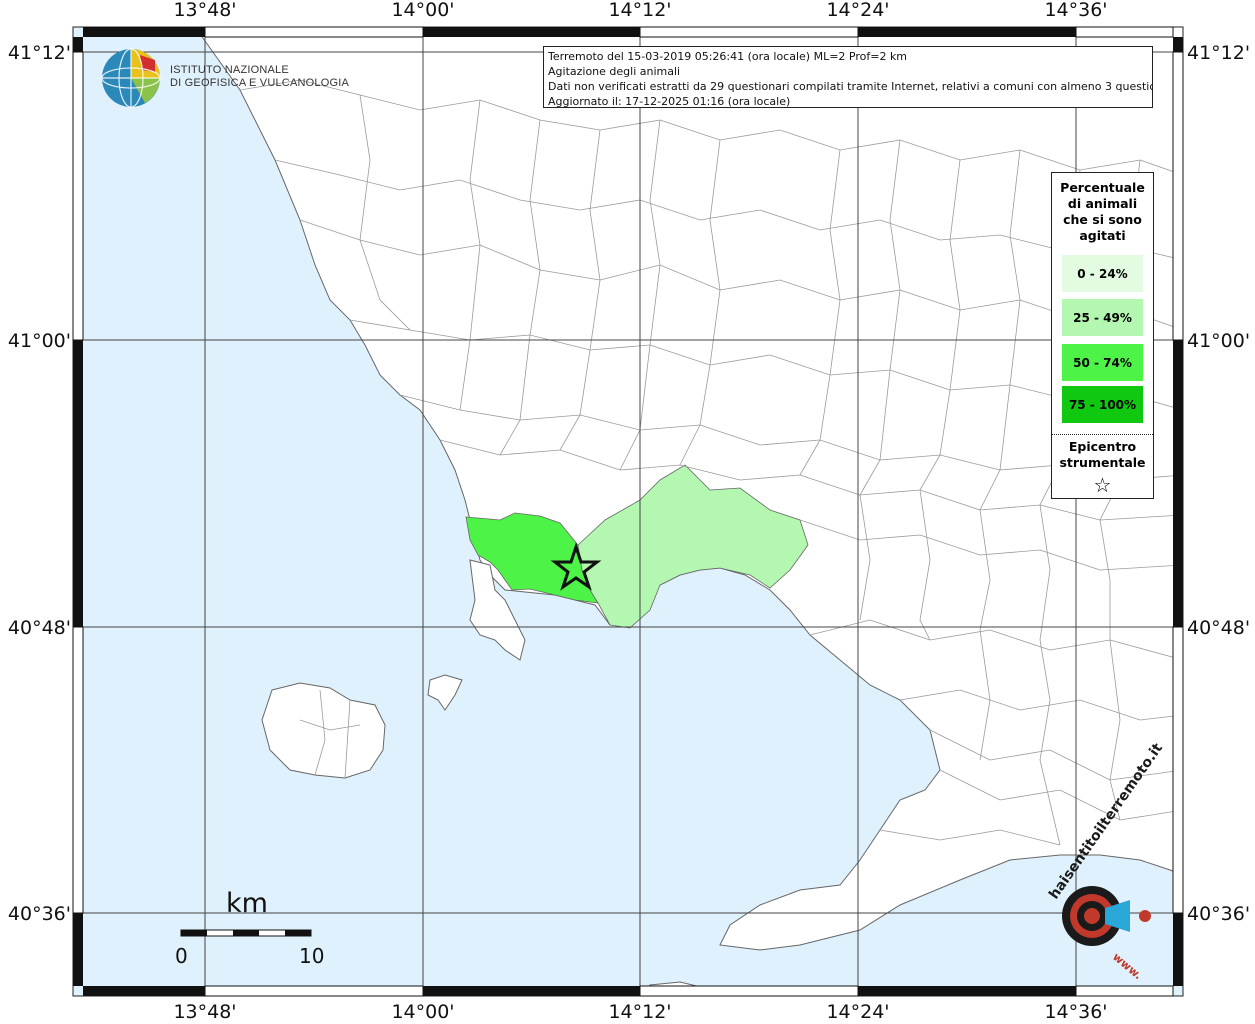 The height and width of the screenshot is (1024, 1255). I want to click on info-line-2: Agitazione degli animali, so click(614, 71).